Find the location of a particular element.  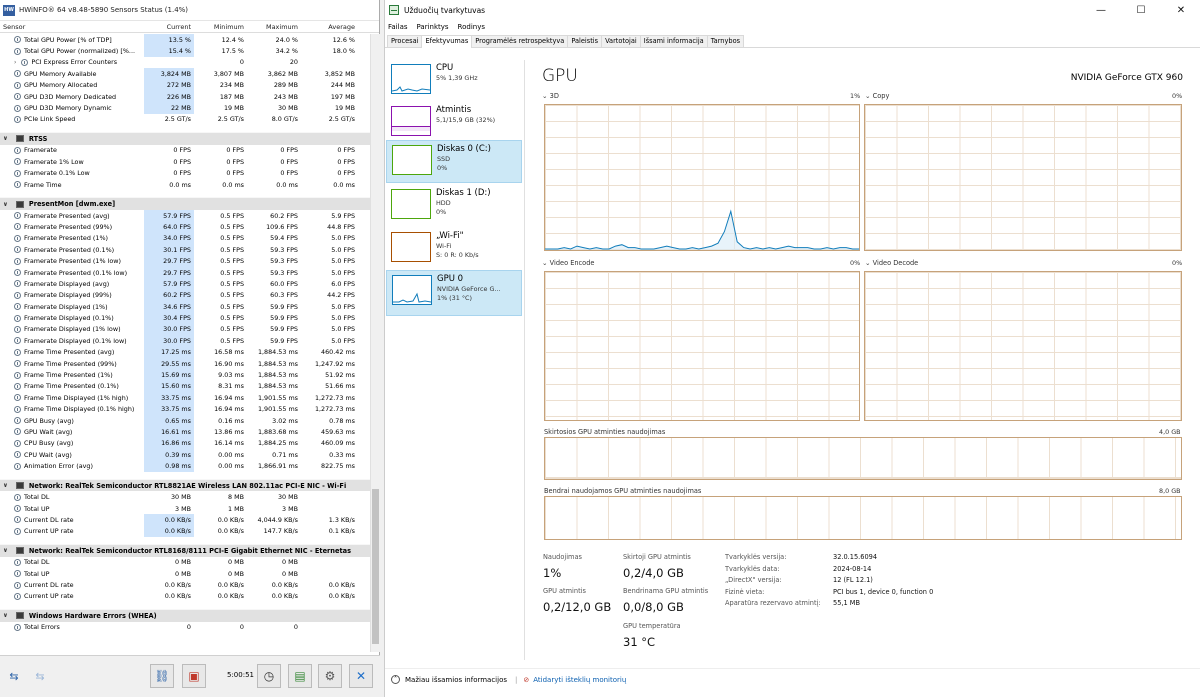

network-icon: ⛓ is located at coordinates (162, 676).